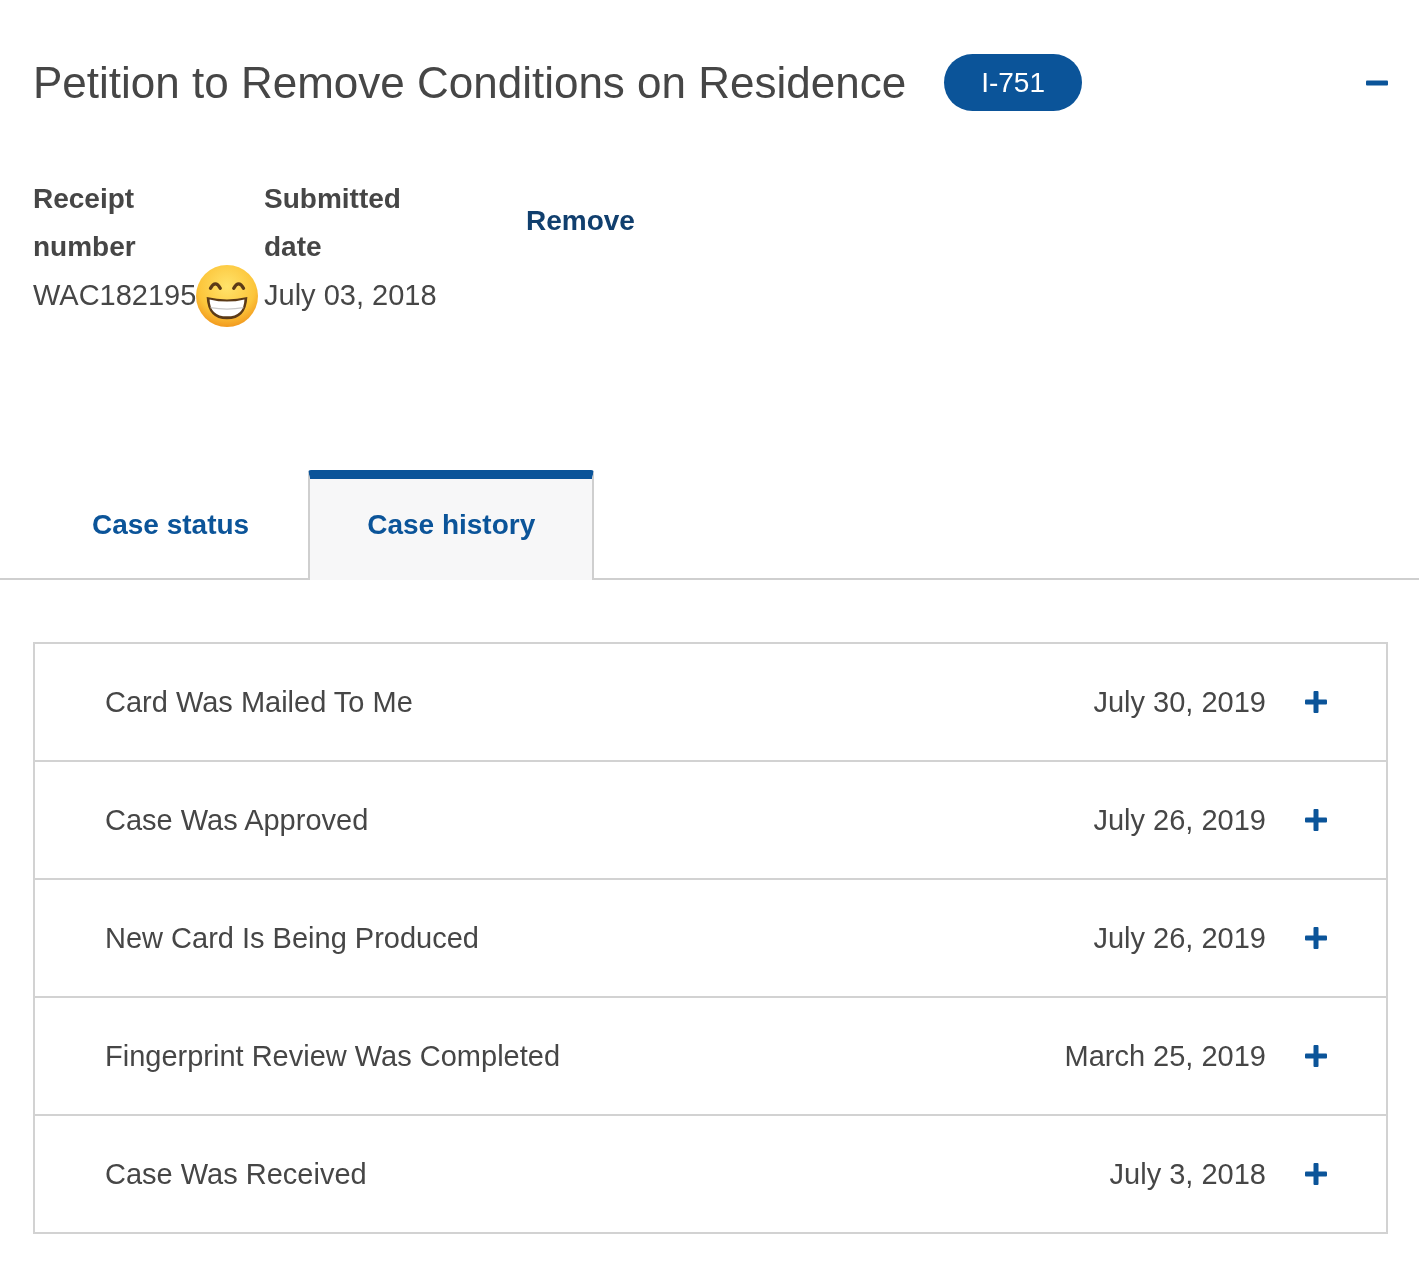  Describe the element at coordinates (1187, 1174) in the screenshot. I see `event-date: July 3, 2018` at that location.